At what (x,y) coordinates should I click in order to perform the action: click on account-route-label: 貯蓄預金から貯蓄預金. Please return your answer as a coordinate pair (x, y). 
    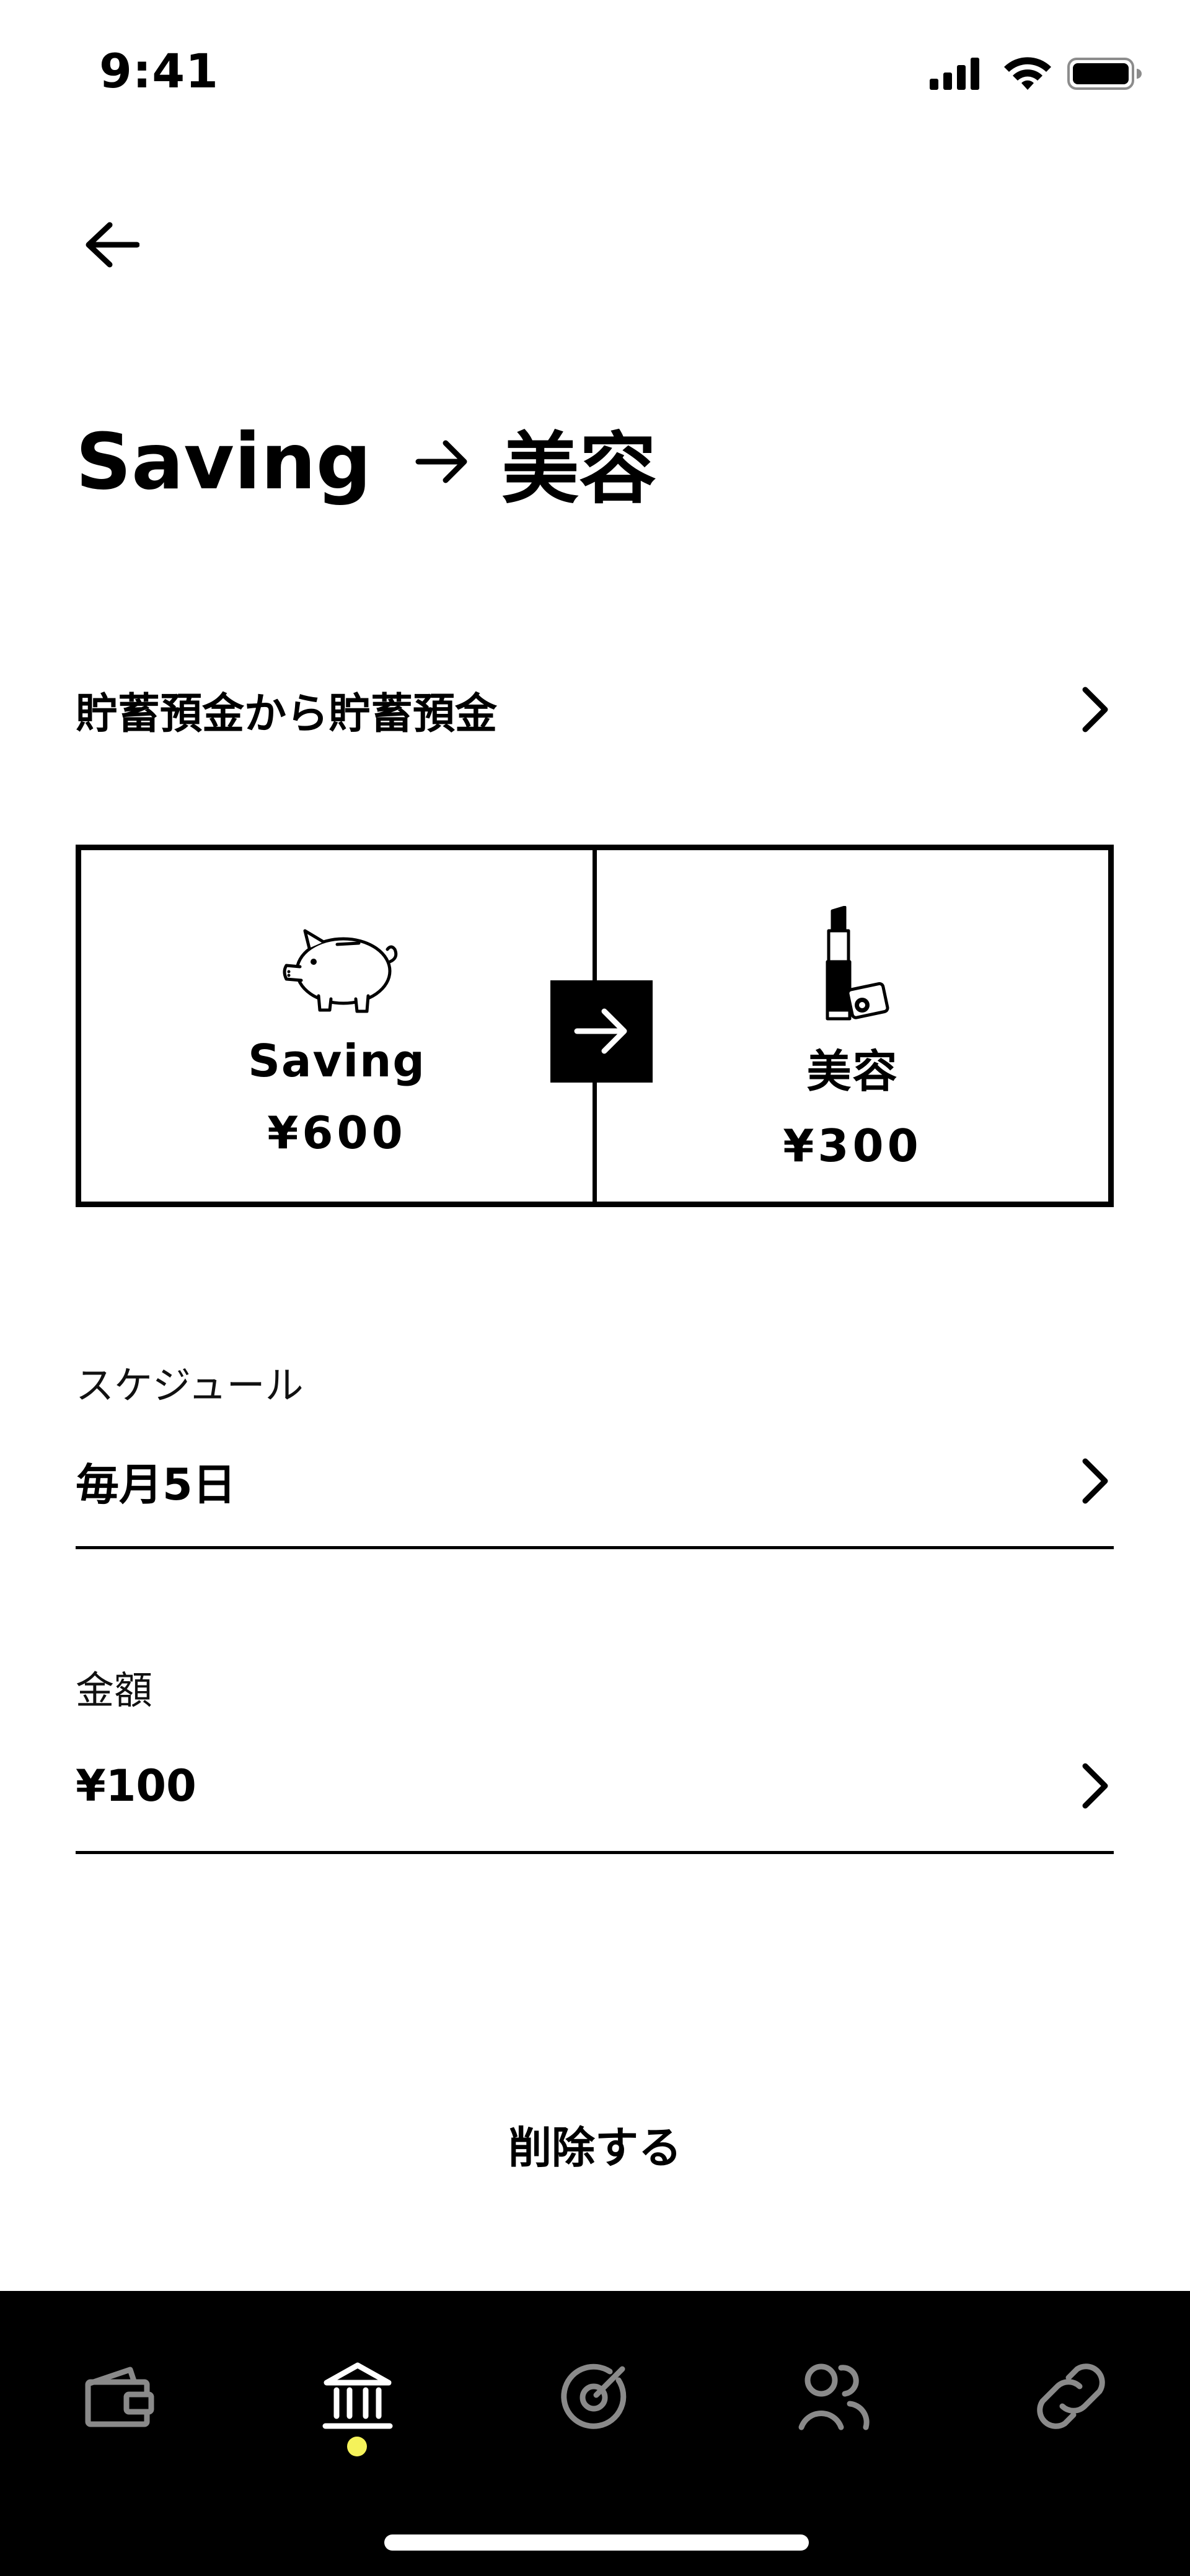
    Looking at the image, I should click on (287, 714).